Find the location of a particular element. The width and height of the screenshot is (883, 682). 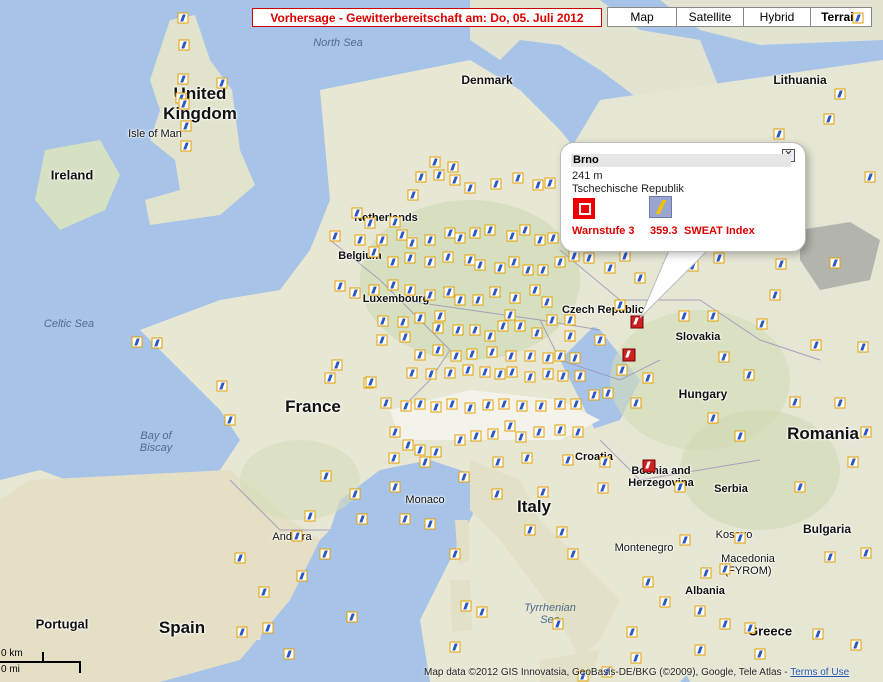

map-type-hybrid-button: Hybrid is located at coordinates (777, 17).